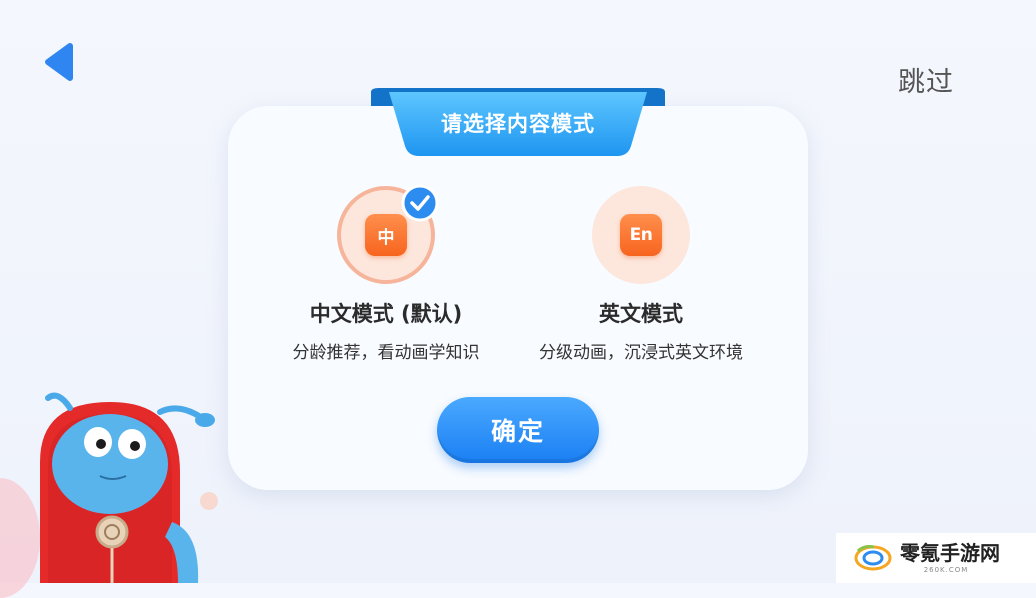  I want to click on option-icon-circle: En, so click(641, 235).